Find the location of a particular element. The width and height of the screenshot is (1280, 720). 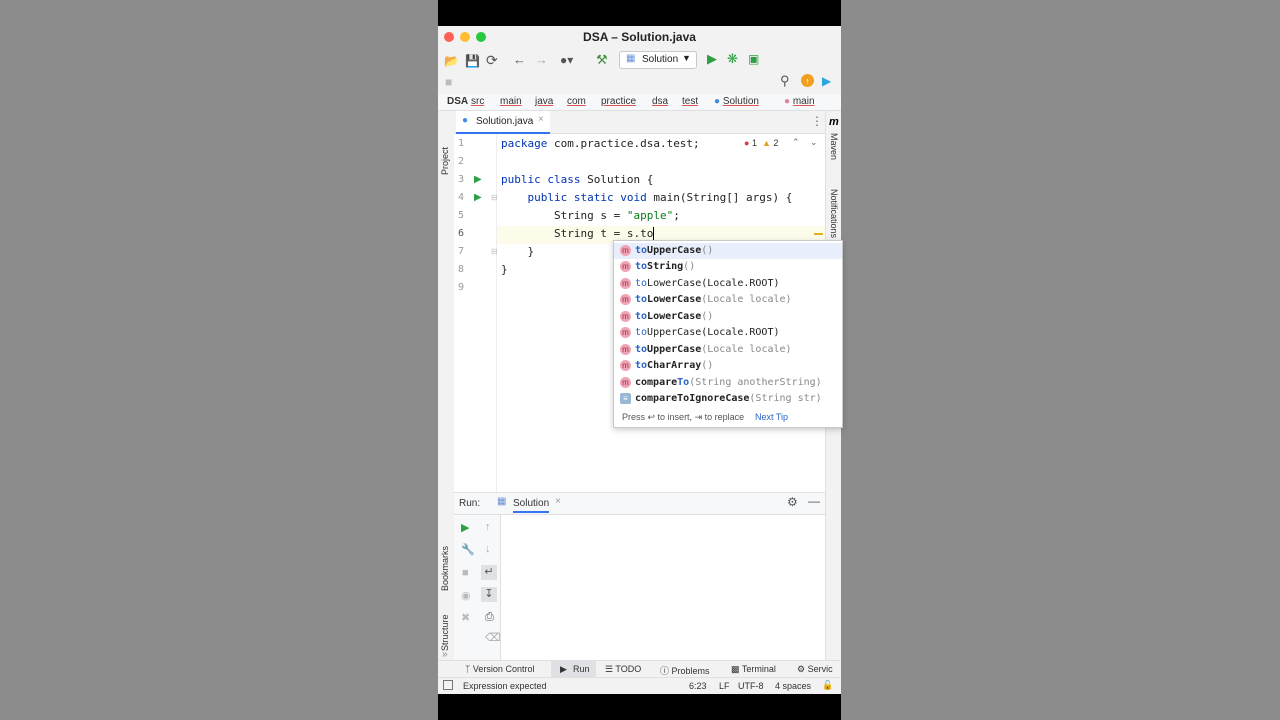

line-number: 3 is located at coordinates (461, 179).